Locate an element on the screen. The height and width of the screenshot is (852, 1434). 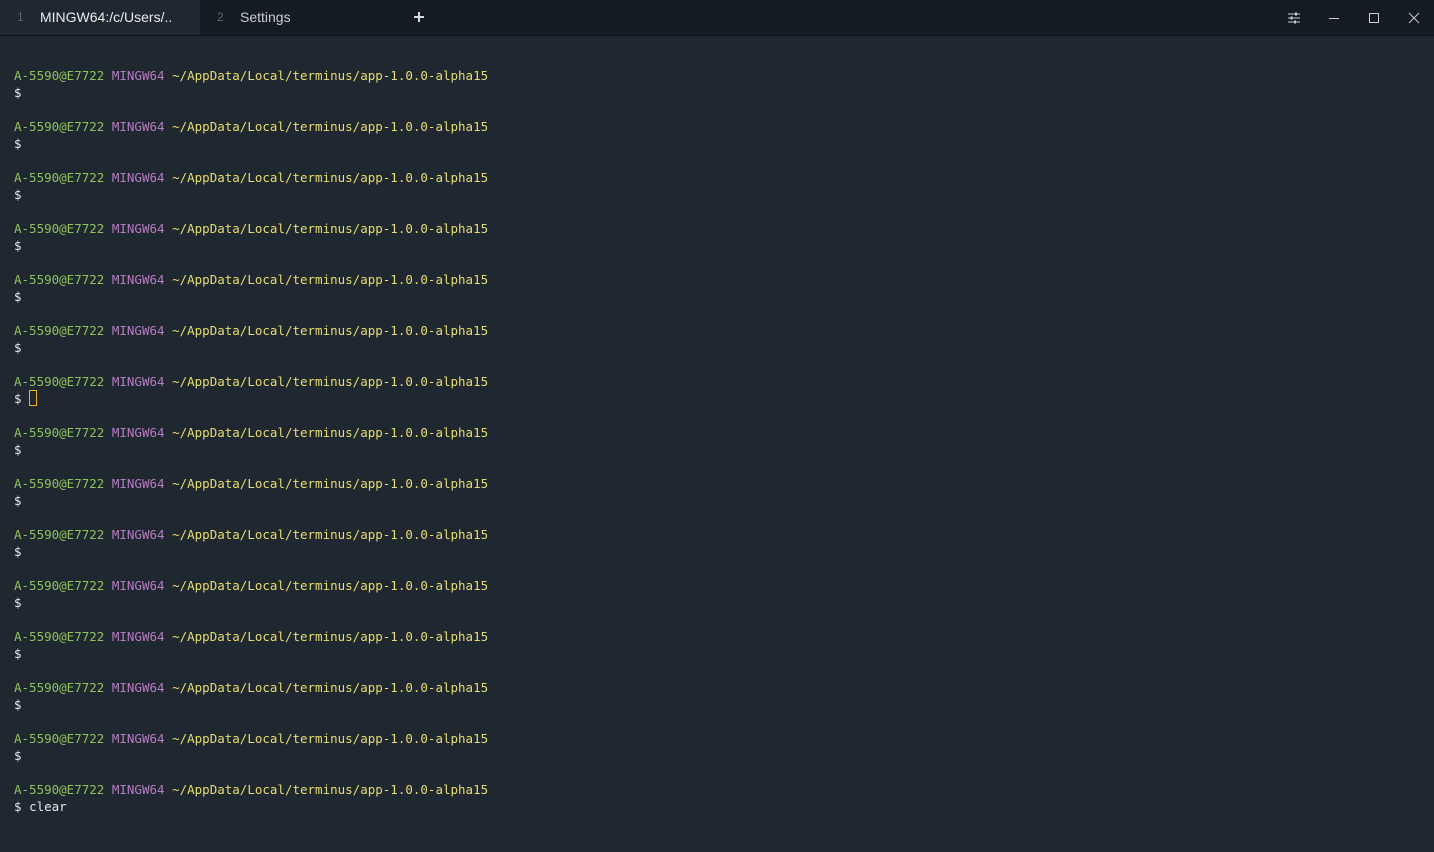
settings-button is located at coordinates (1294, 17).